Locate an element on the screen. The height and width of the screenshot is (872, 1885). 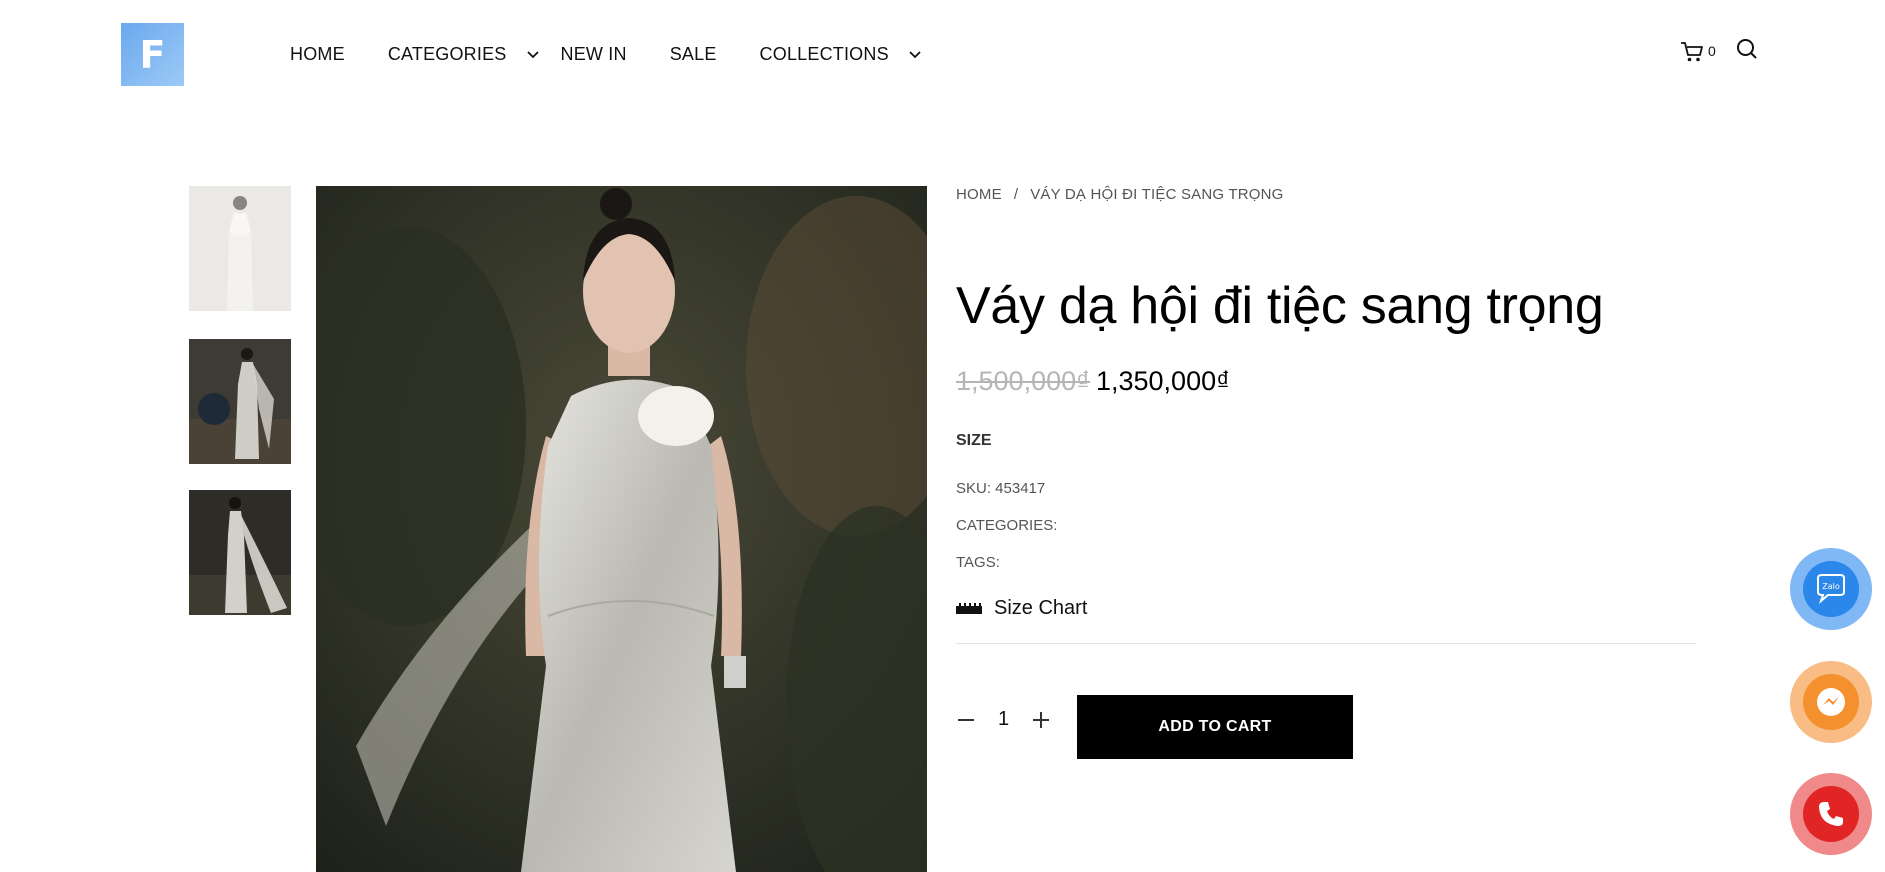
size-chart-label: Size Chart is located at coordinates (1041, 608).